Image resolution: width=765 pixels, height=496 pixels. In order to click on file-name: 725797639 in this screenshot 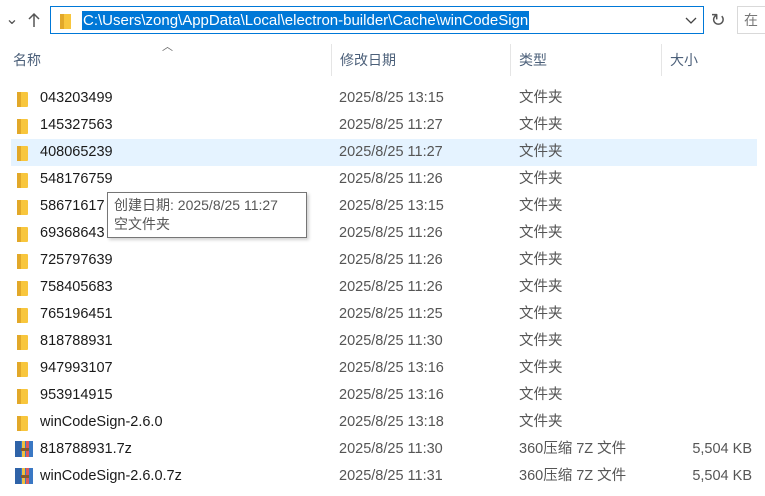, I will do `click(76, 260)`.